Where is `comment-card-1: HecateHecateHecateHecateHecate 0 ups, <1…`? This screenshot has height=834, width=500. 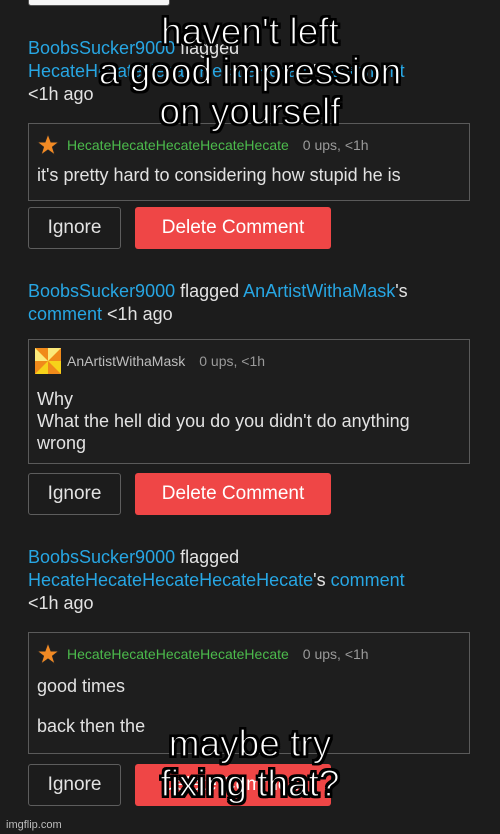
comment-card-1: HecateHecateHecateHecateHecate 0 ups, <1… is located at coordinates (249, 162).